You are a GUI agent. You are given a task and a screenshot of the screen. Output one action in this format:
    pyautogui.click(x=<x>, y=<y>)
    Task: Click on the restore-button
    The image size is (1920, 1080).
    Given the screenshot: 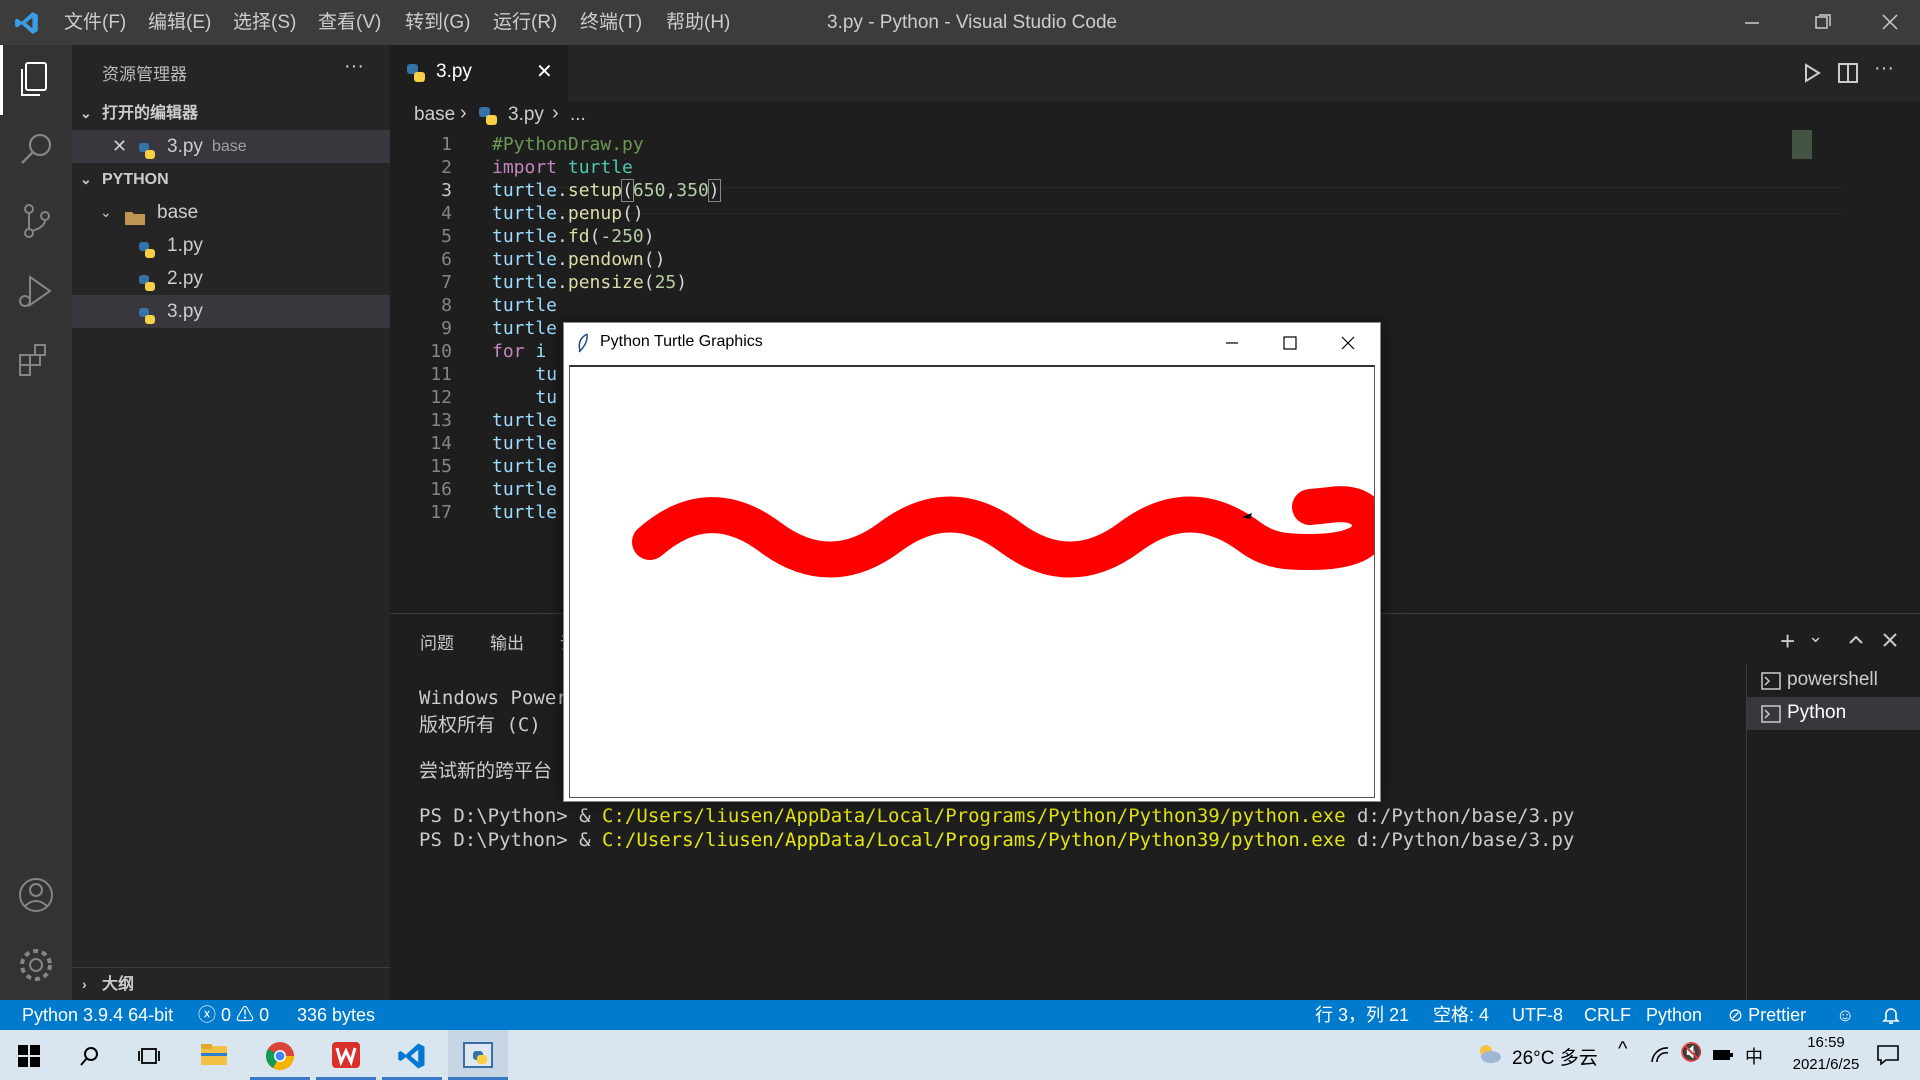 What is the action you would take?
    pyautogui.click(x=1822, y=22)
    